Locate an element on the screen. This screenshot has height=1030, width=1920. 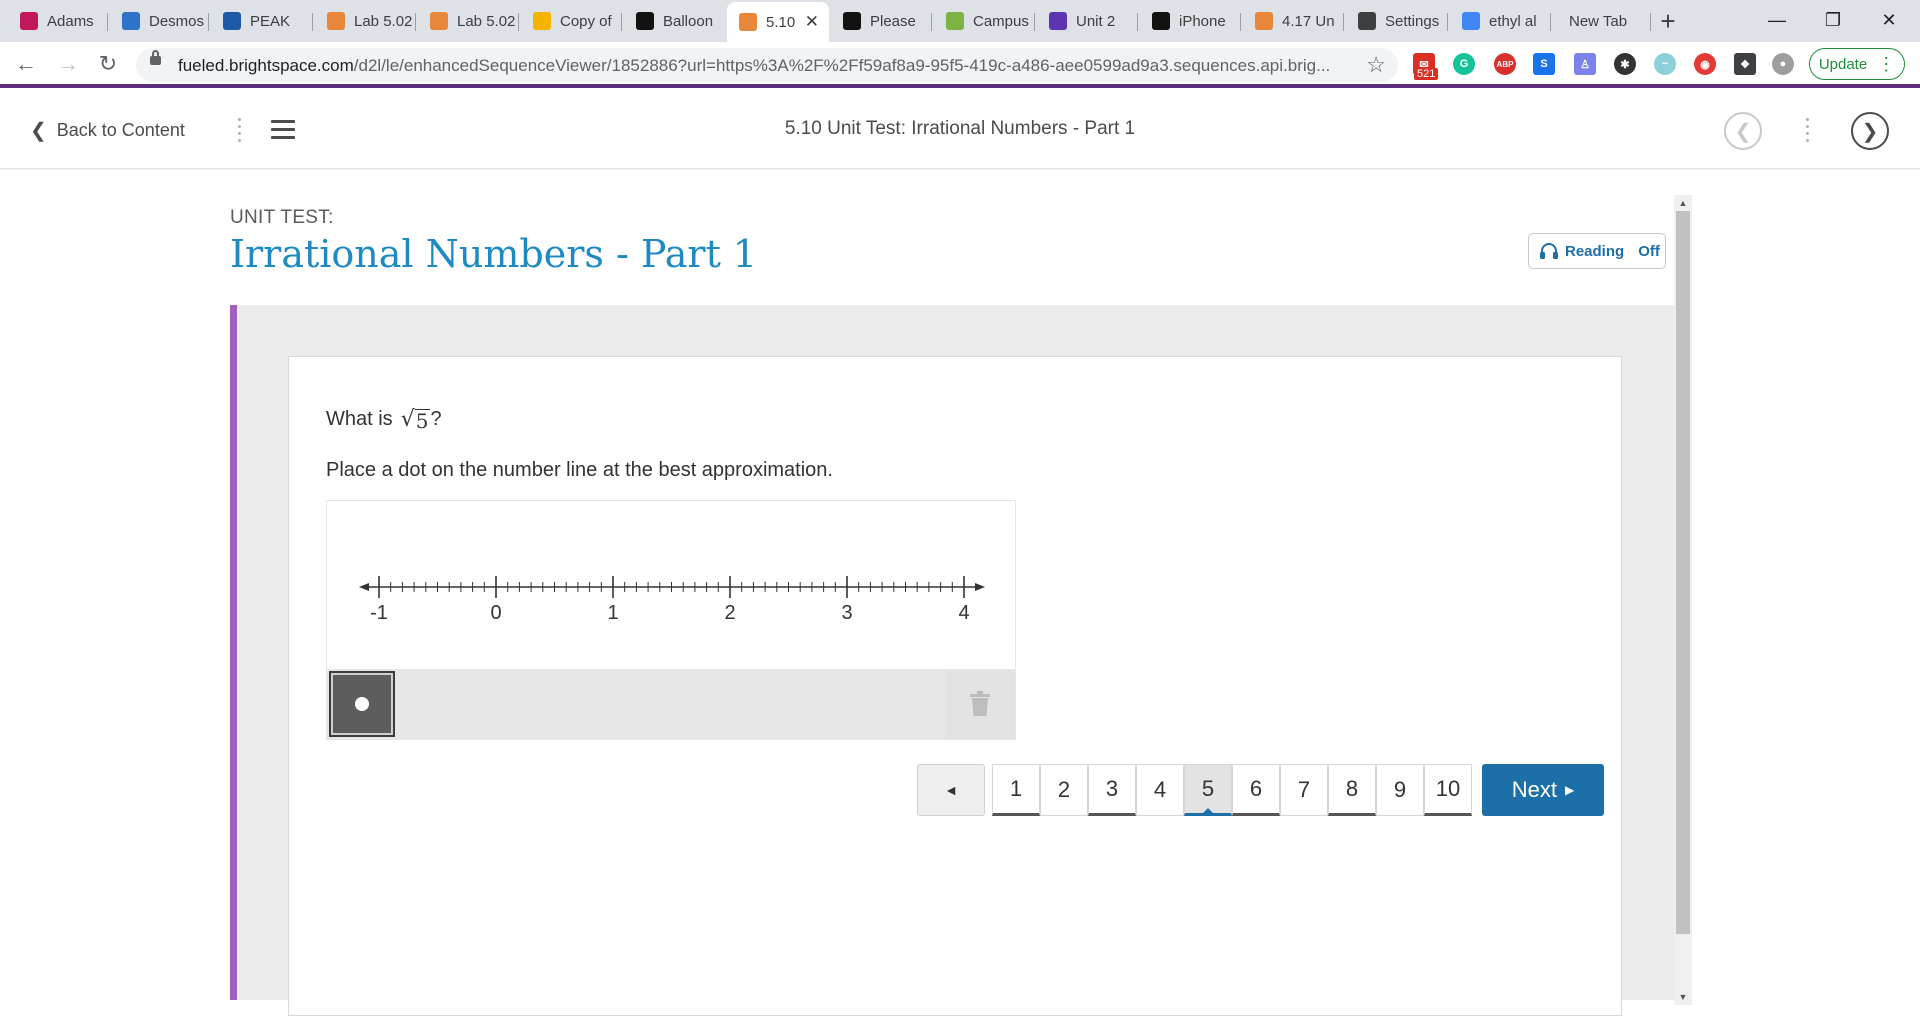
list-icon is located at coordinates (1058, 21).